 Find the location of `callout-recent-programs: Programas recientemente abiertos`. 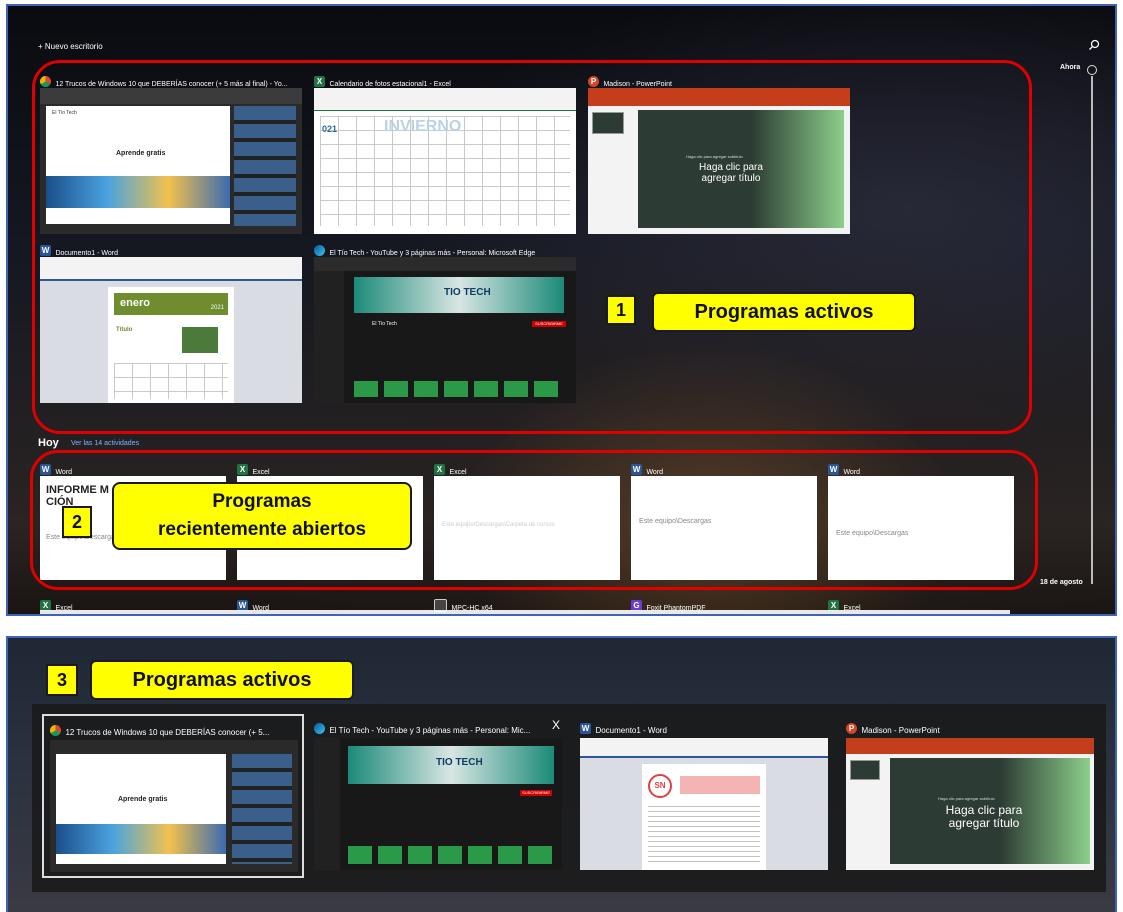

callout-recent-programs: Programas recientemente abiertos is located at coordinates (262, 516).